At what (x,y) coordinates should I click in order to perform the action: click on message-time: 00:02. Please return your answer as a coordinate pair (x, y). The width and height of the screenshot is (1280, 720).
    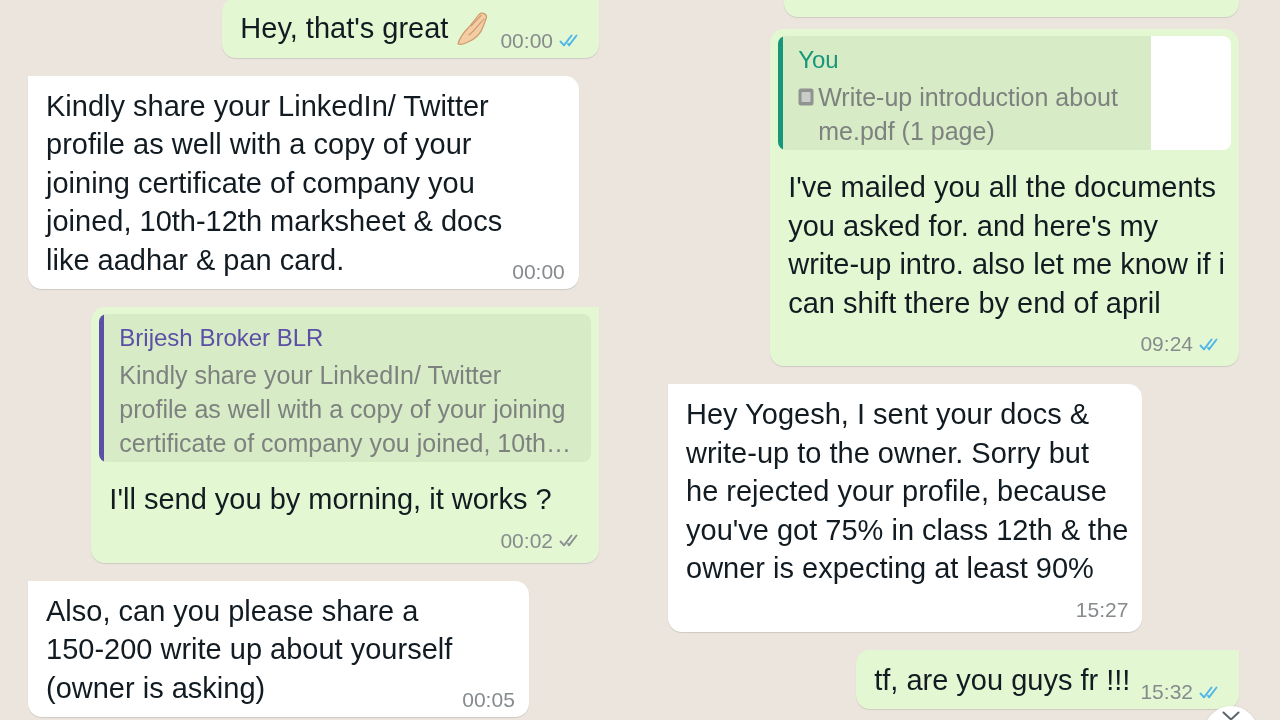
    Looking at the image, I should click on (526, 540).